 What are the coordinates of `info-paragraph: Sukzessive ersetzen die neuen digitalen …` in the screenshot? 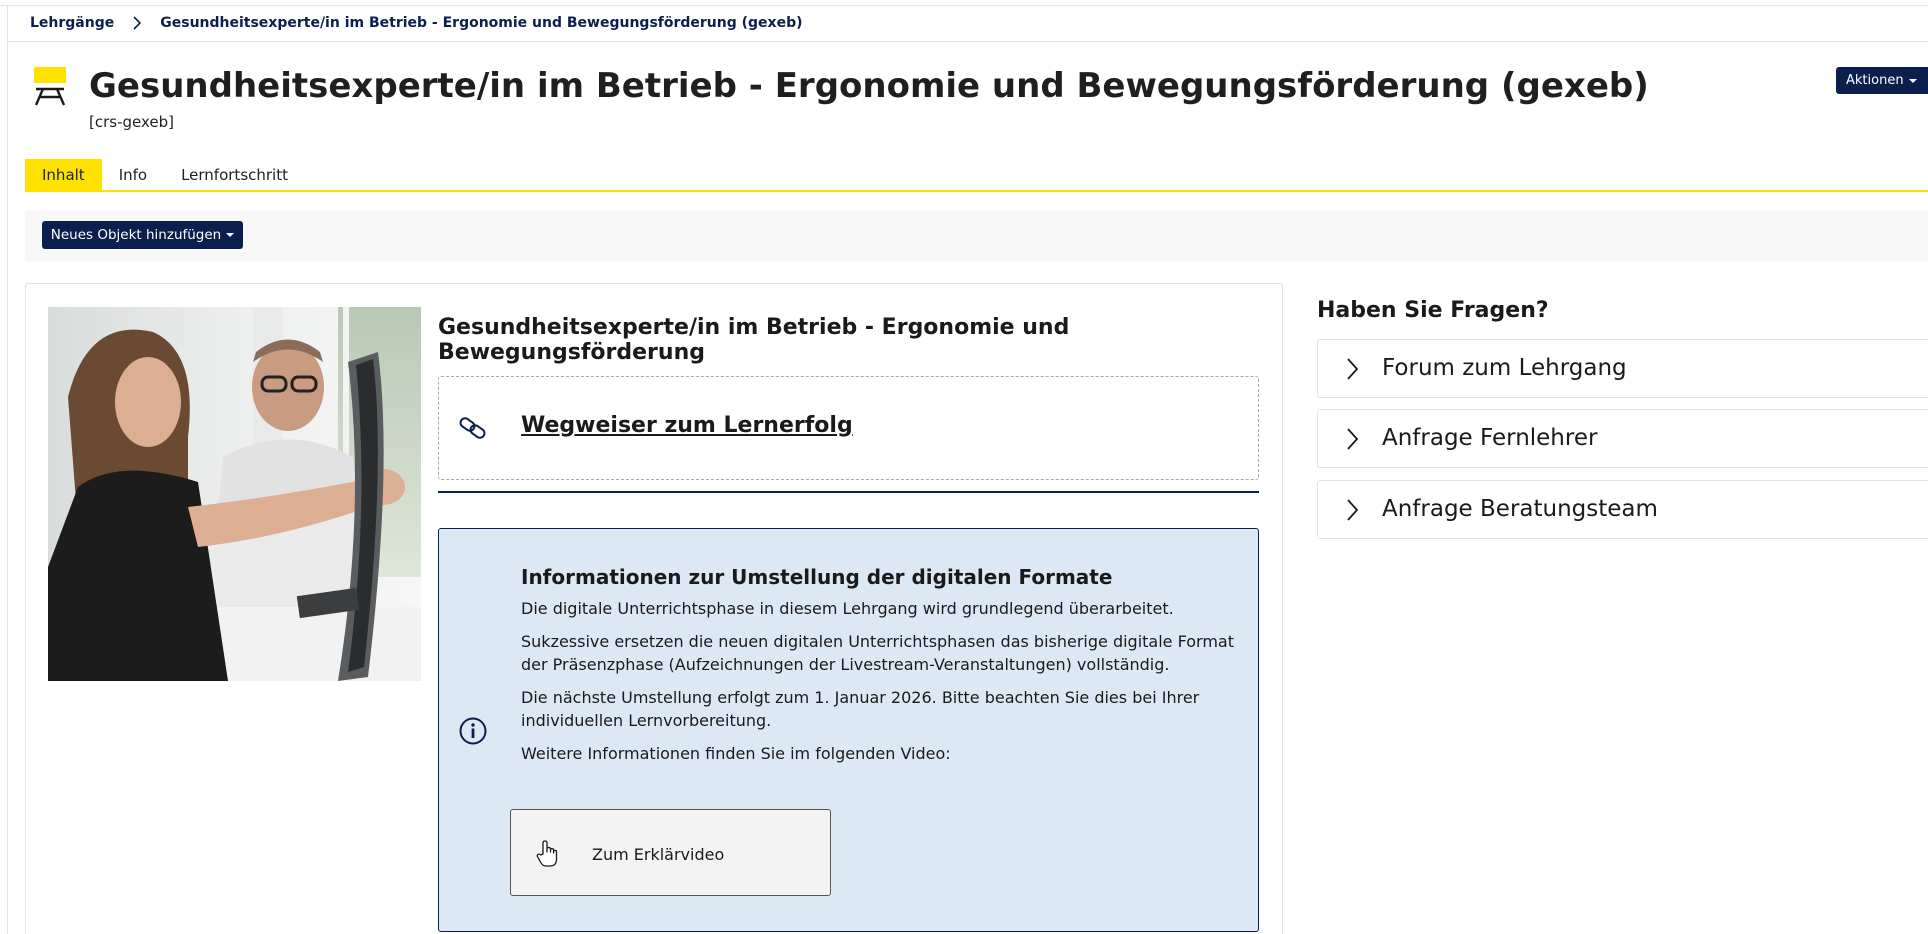 It's located at (877, 653).